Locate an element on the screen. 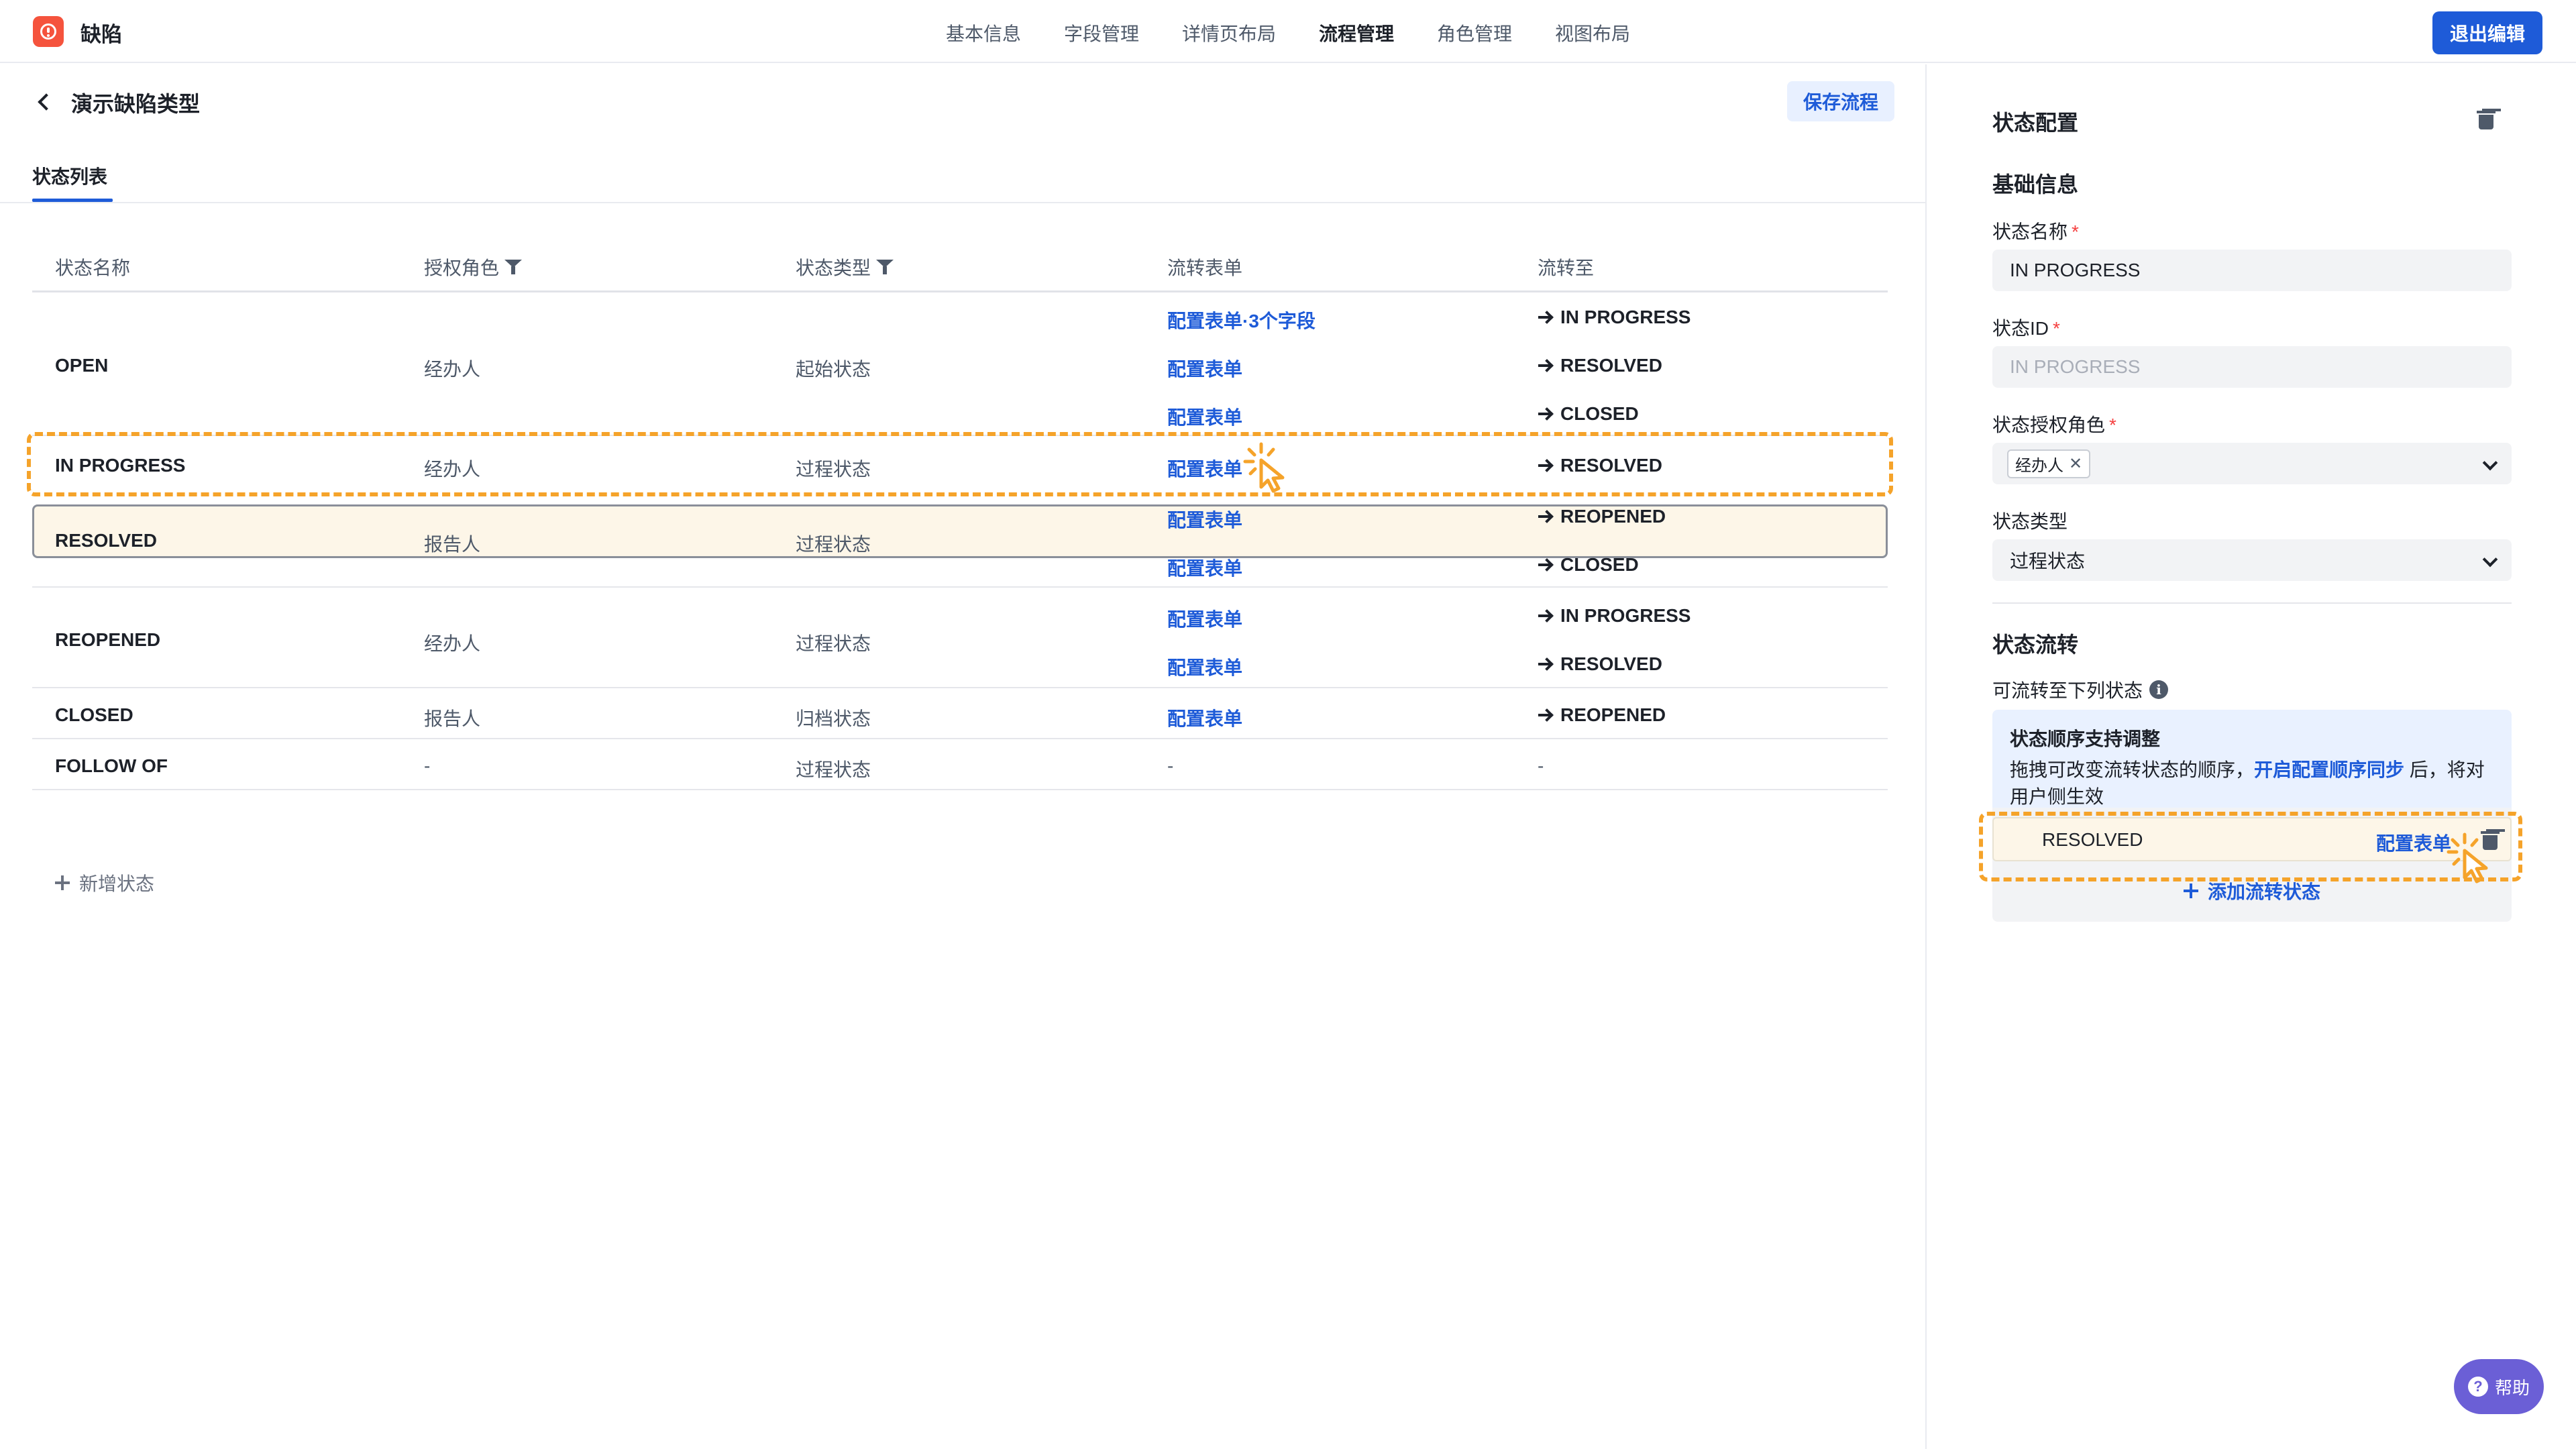 This screenshot has height=1449, width=2576. state-role-select: 经办人 ✕ is located at coordinates (2252, 463).